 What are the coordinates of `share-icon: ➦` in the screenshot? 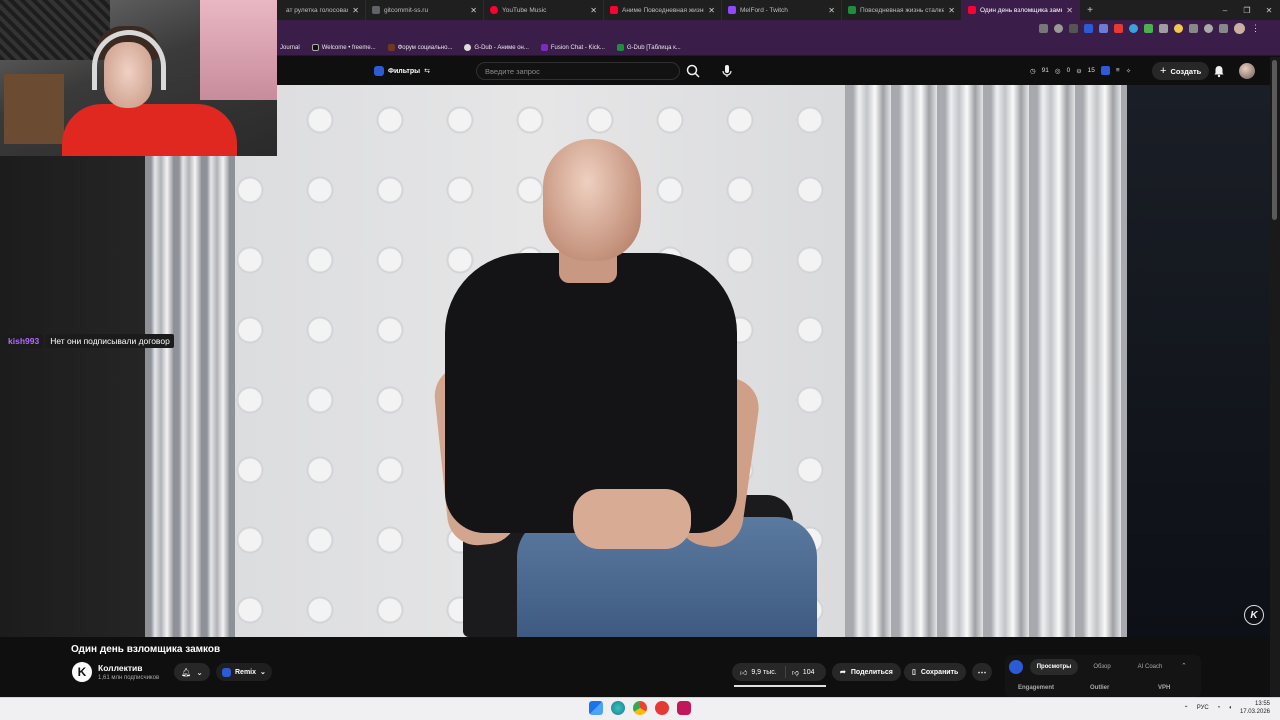 It's located at (843, 672).